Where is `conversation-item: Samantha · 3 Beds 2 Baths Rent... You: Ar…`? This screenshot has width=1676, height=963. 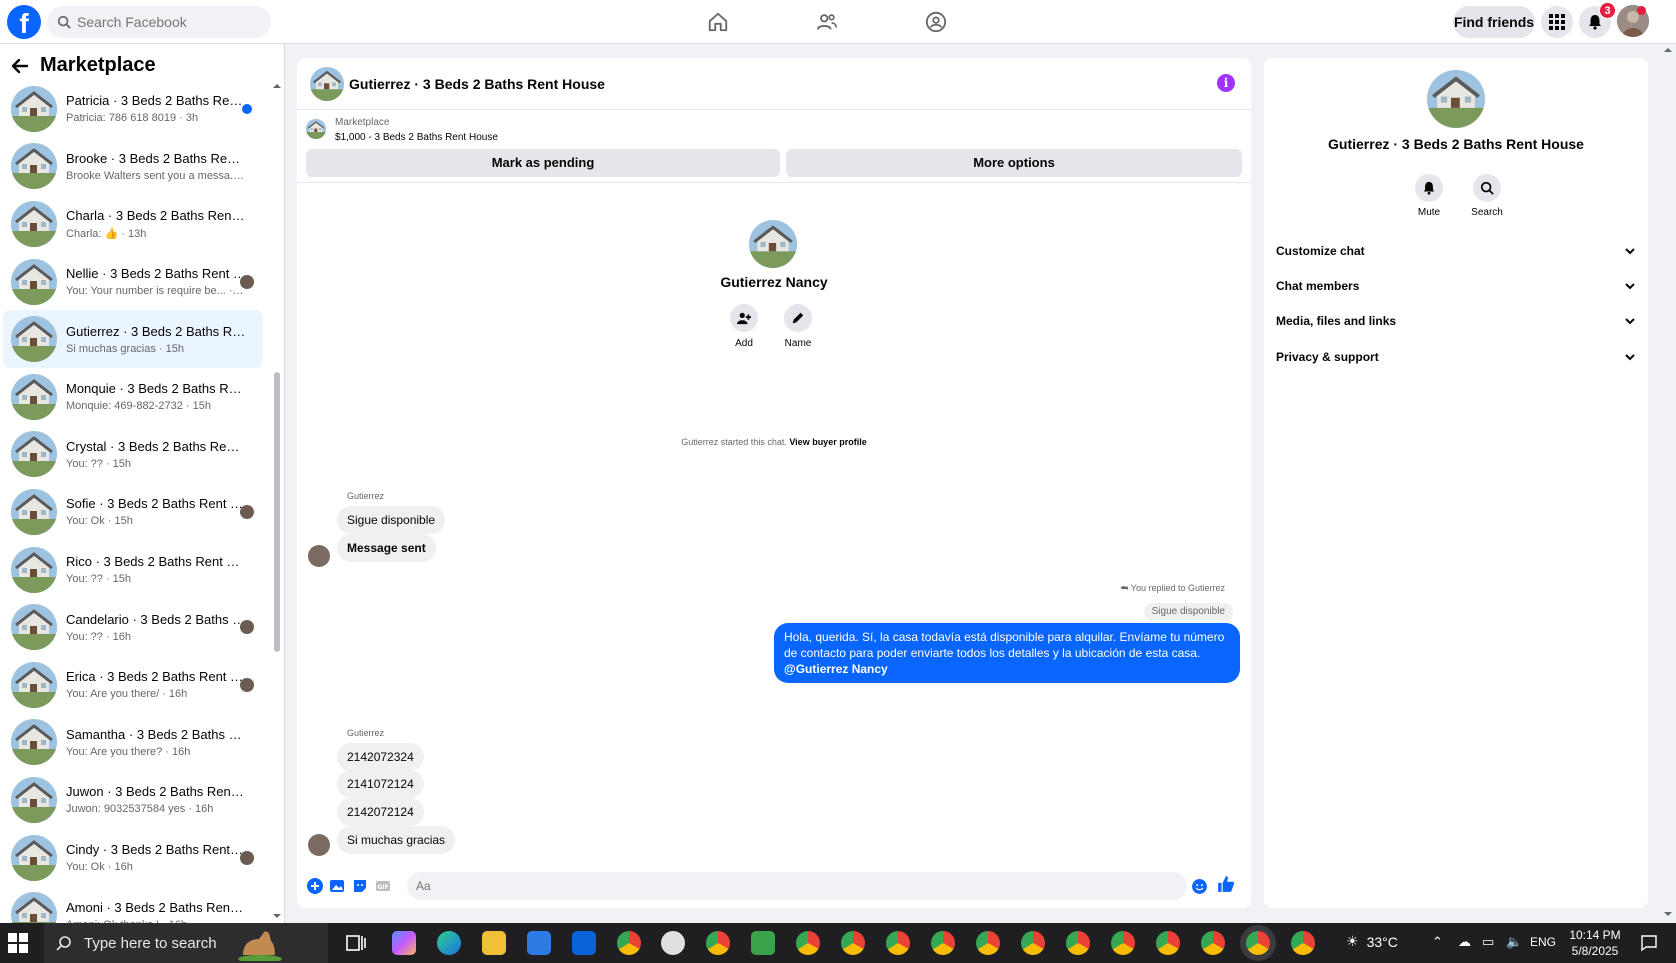 conversation-item: Samantha · 3 Beds 2 Baths Rent... You: Ar… is located at coordinates (133, 743).